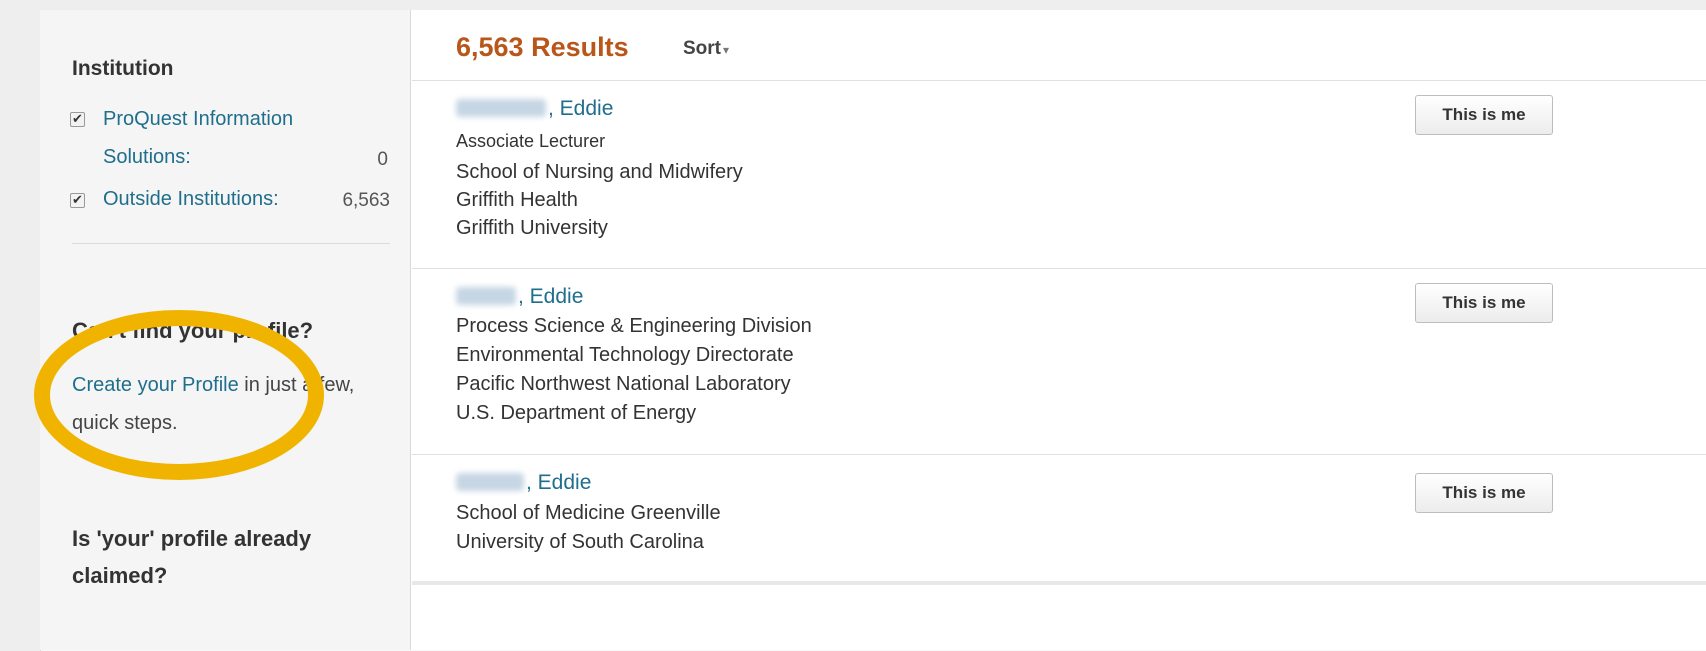 The width and height of the screenshot is (1706, 651). Describe the element at coordinates (382, 159) in the screenshot. I see `facet-proquest-count: 0` at that location.